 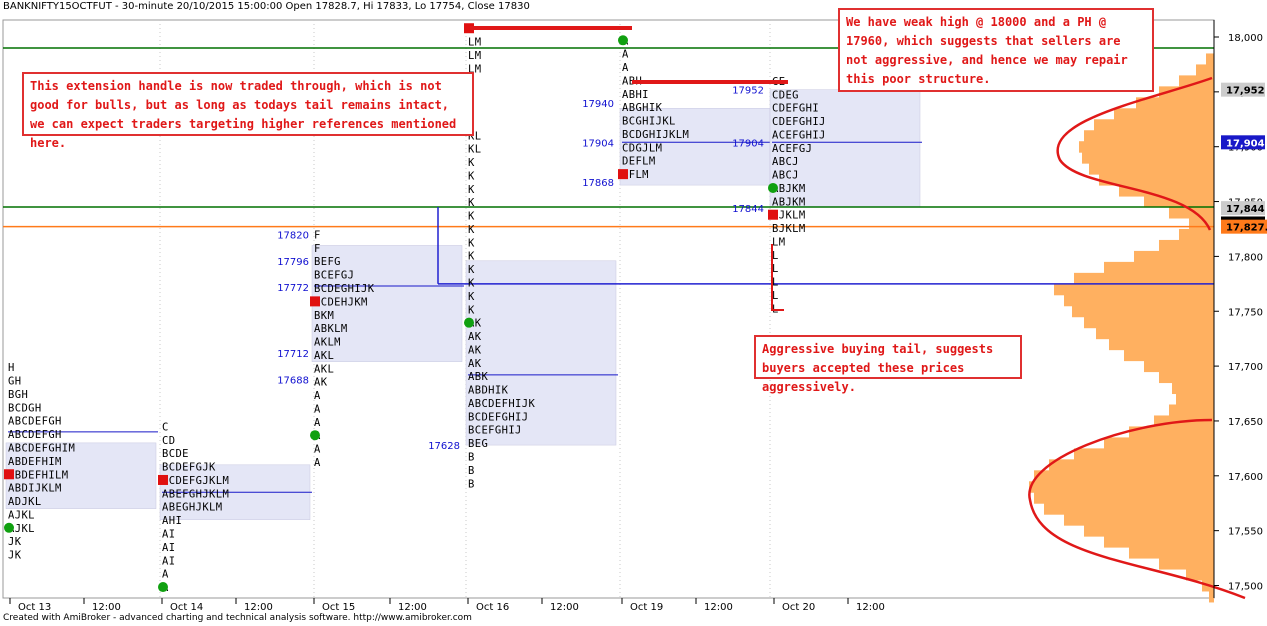 I want to click on level-label: 17940, so click(x=598, y=104).